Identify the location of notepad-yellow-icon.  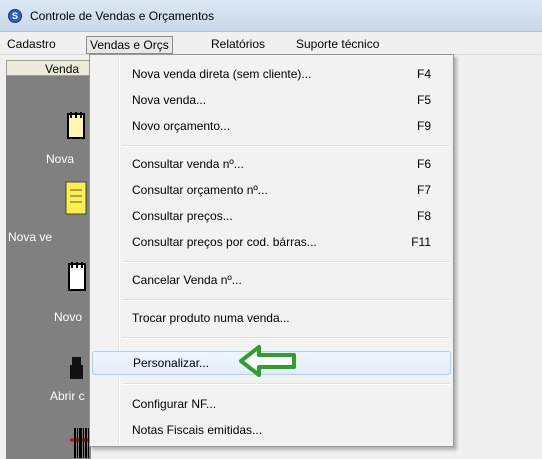
(76, 198).